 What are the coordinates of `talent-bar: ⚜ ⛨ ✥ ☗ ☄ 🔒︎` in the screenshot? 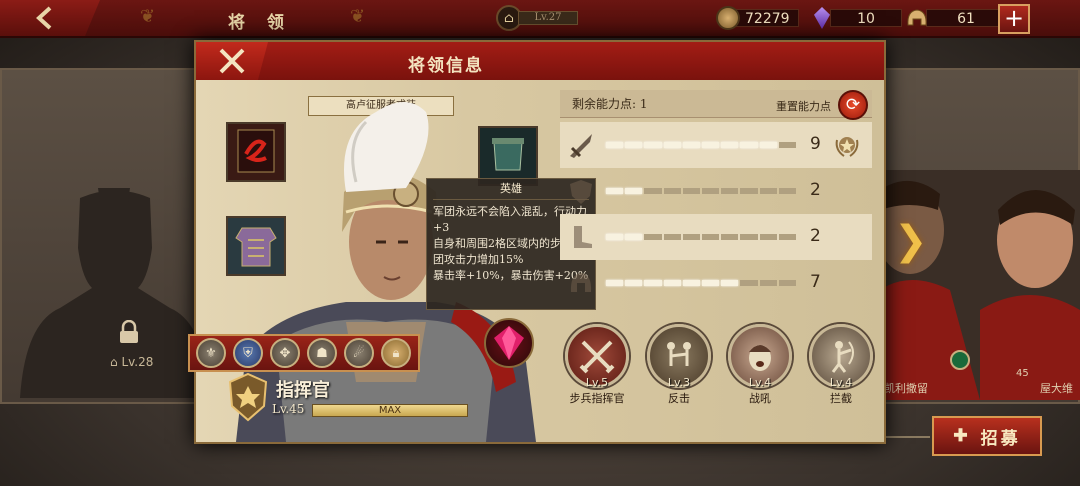 It's located at (304, 353).